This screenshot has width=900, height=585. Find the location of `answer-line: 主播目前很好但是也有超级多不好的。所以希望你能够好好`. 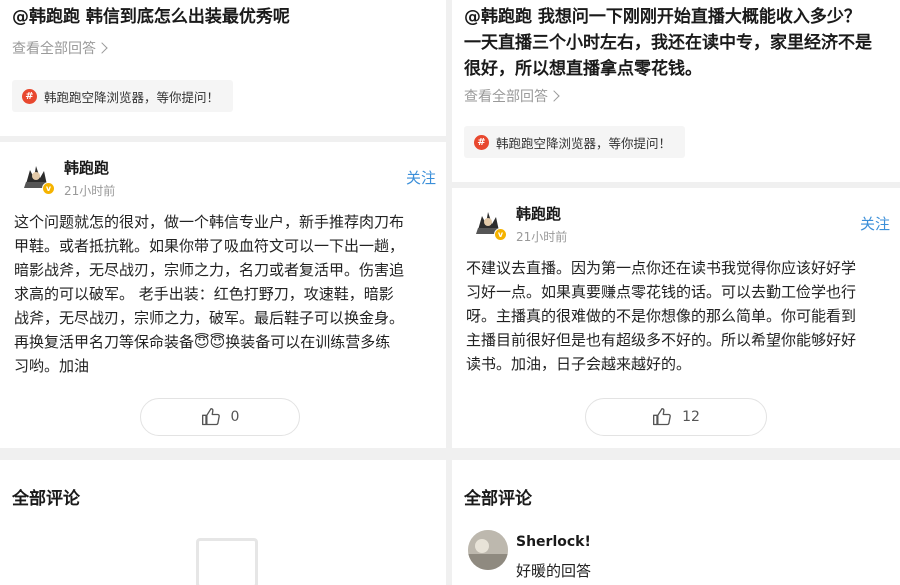

answer-line: 主播目前很好但是也有超级多不好的。所以希望你能够好好 is located at coordinates (661, 340).